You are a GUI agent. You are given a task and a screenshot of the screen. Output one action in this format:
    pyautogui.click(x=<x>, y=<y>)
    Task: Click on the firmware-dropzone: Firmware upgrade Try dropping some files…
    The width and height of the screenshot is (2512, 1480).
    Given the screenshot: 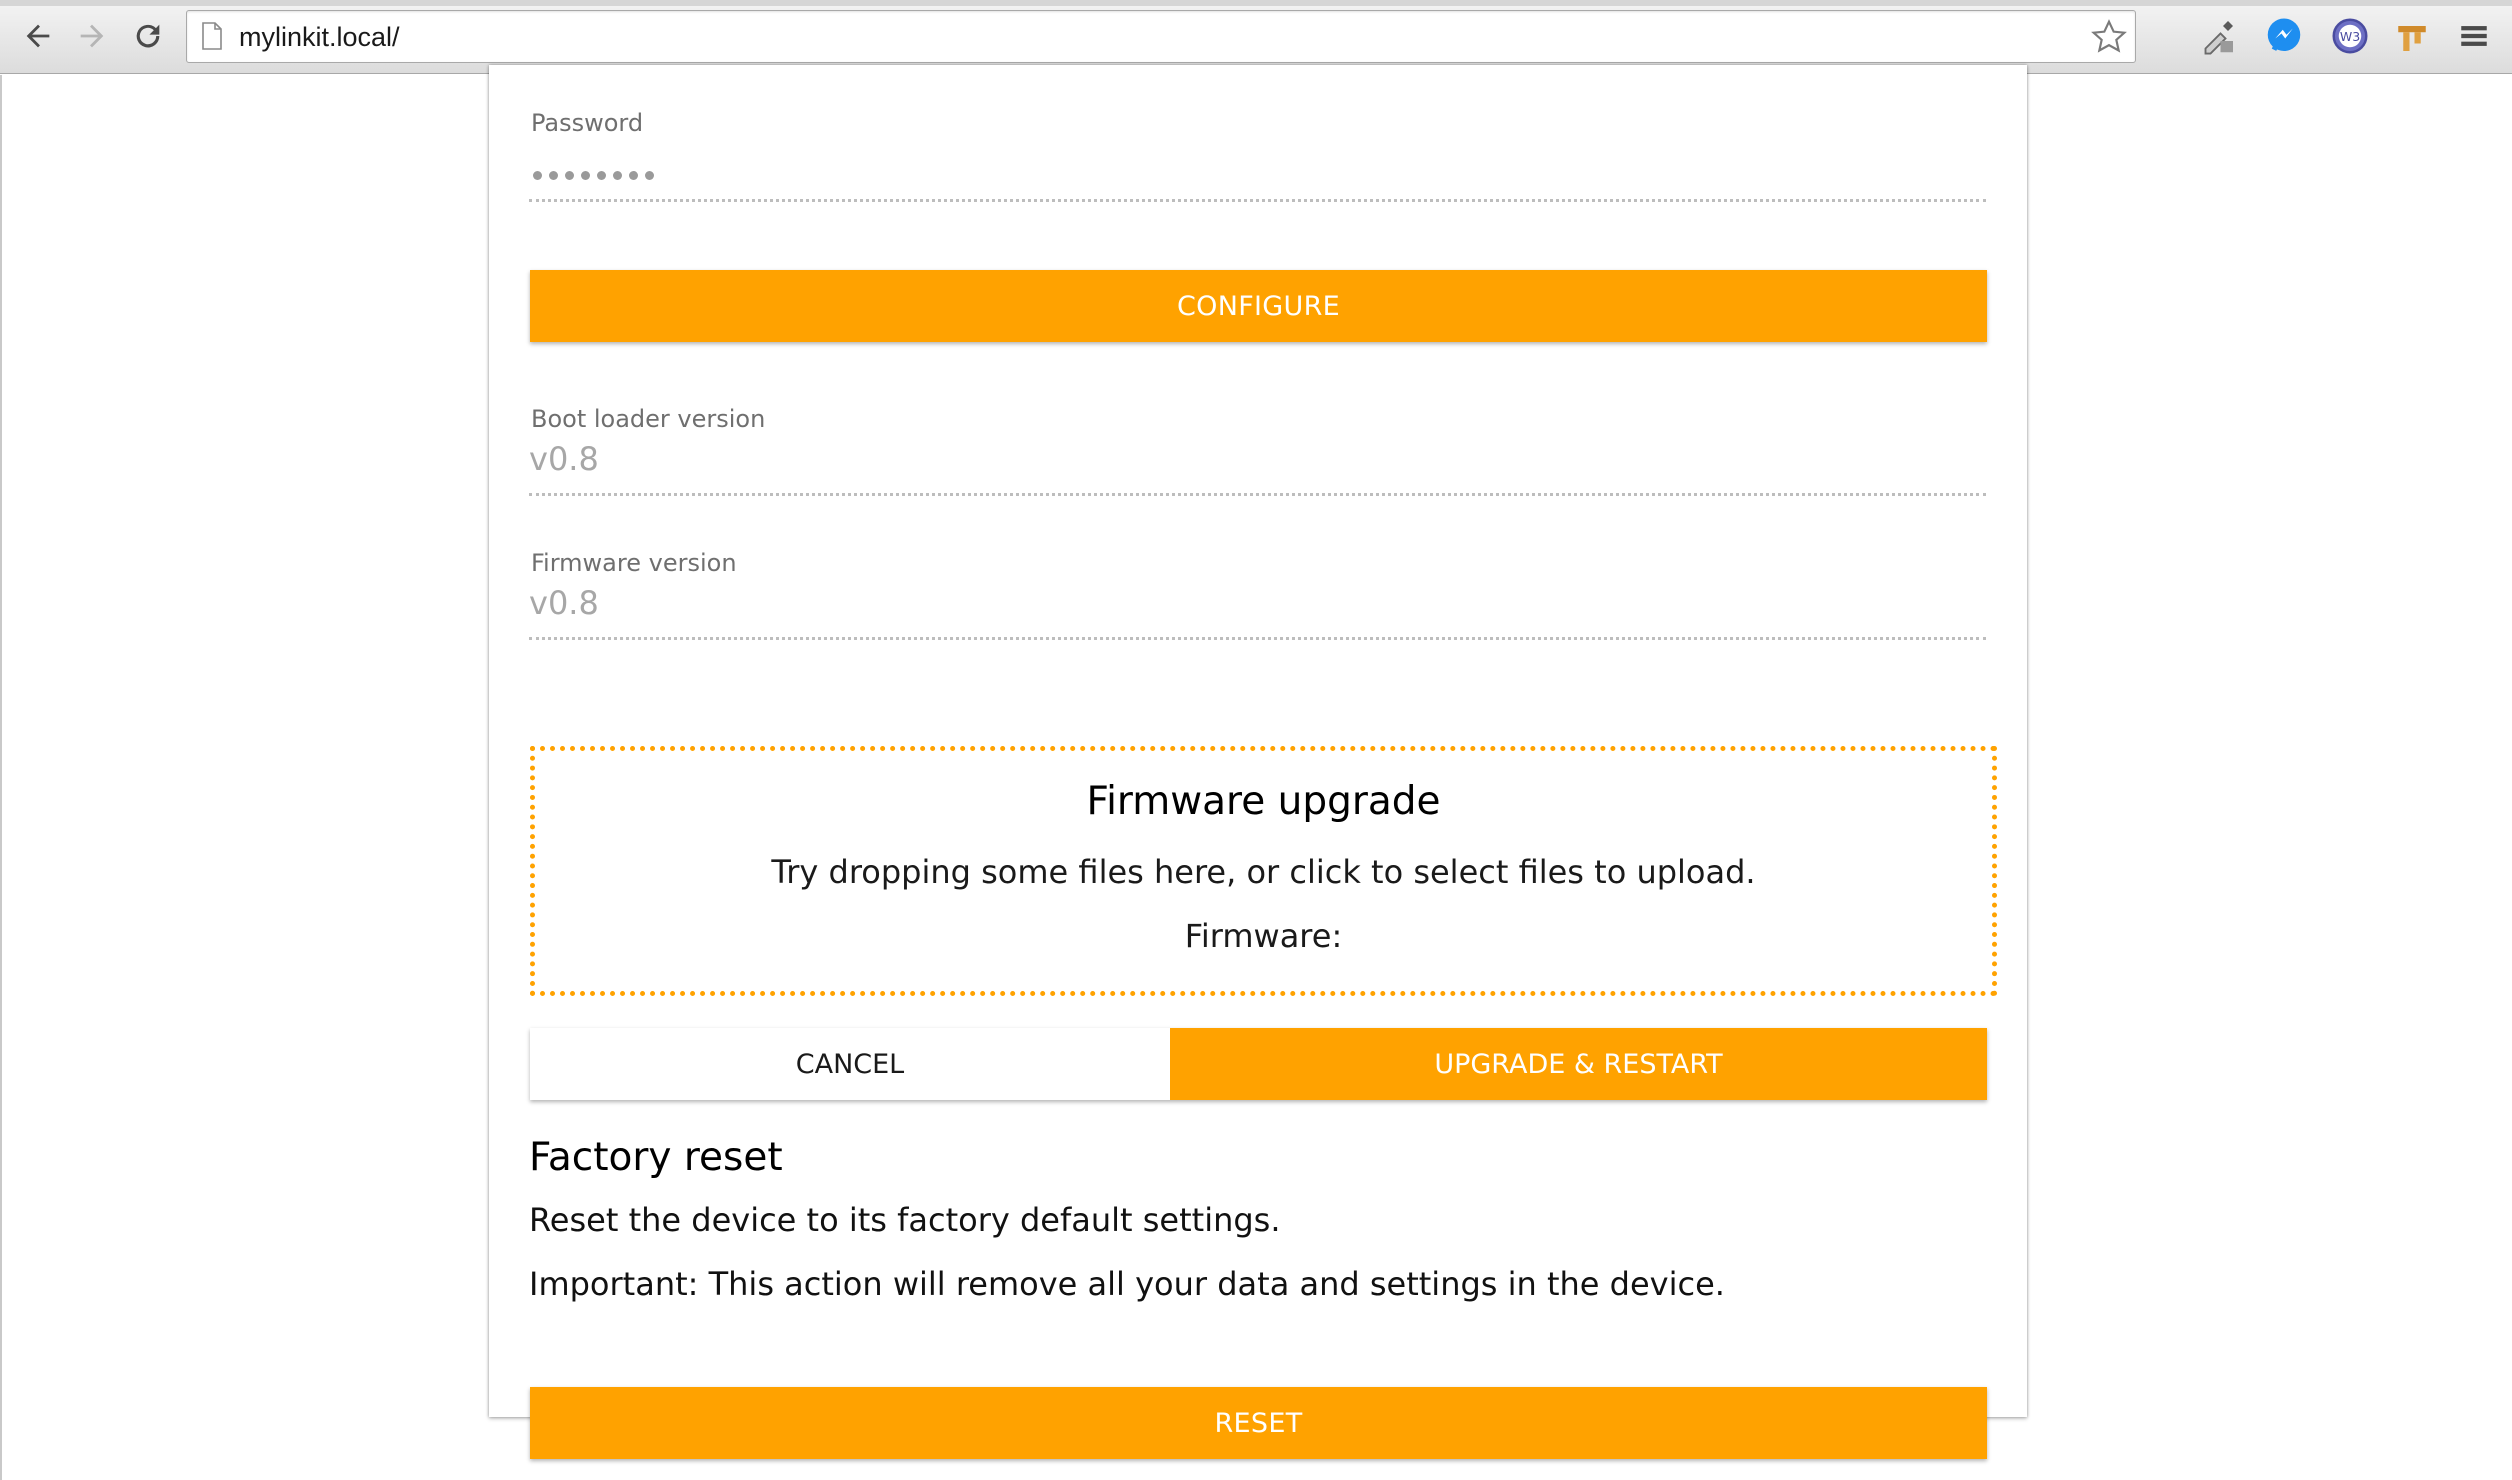 What is the action you would take?
    pyautogui.click(x=1263, y=871)
    